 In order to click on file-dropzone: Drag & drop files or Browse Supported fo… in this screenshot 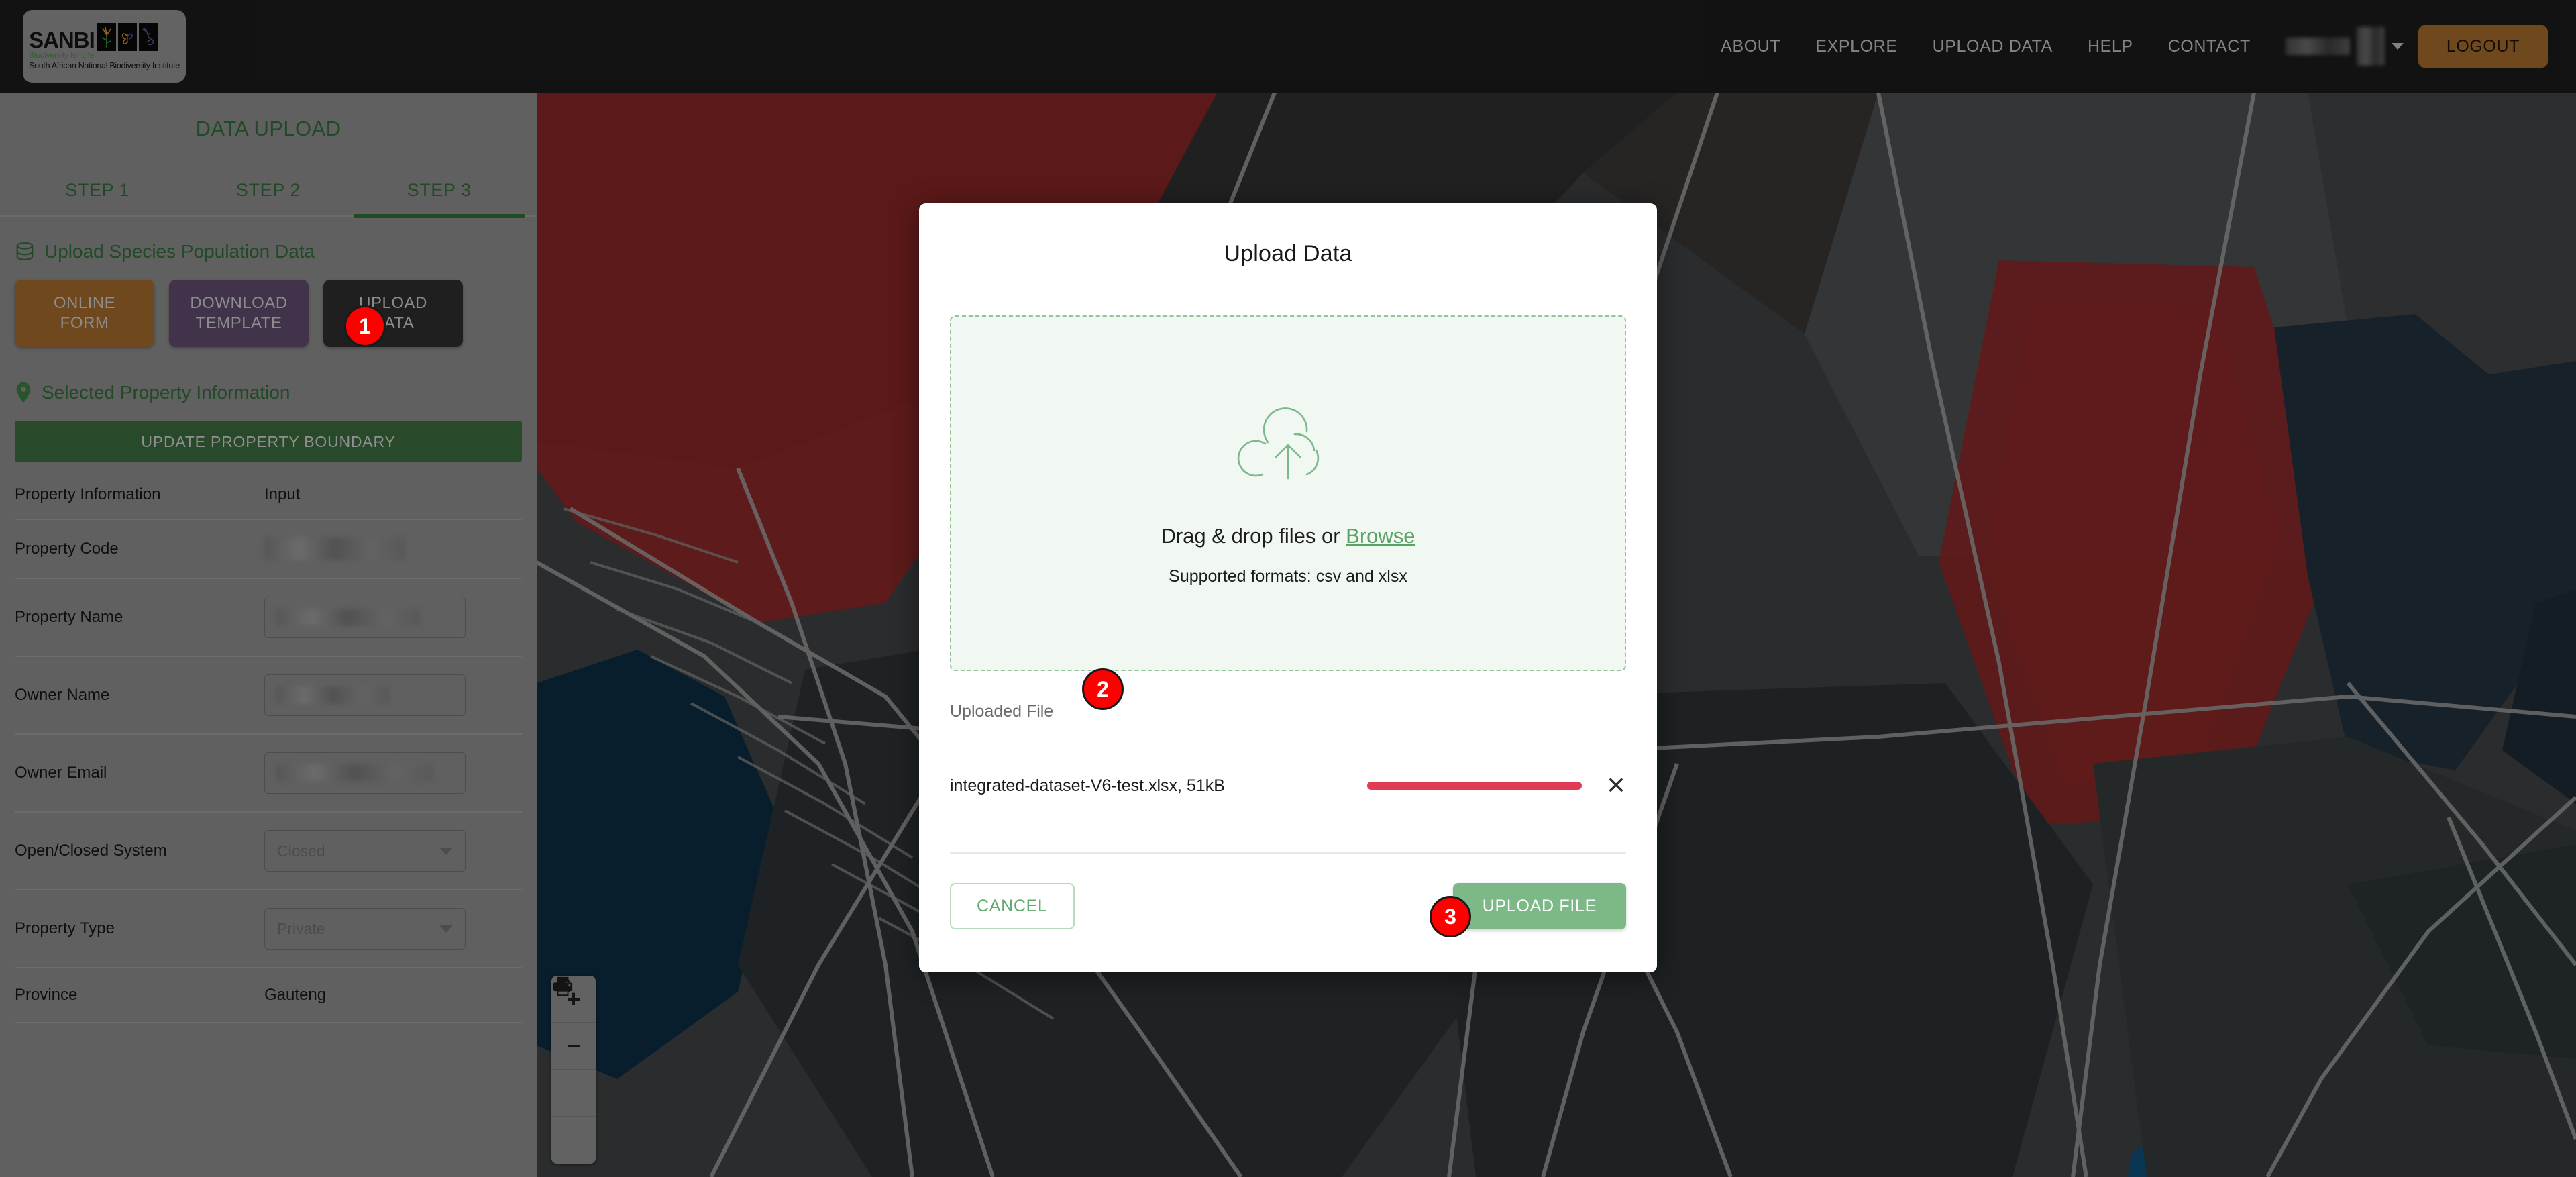, I will do `click(1288, 493)`.